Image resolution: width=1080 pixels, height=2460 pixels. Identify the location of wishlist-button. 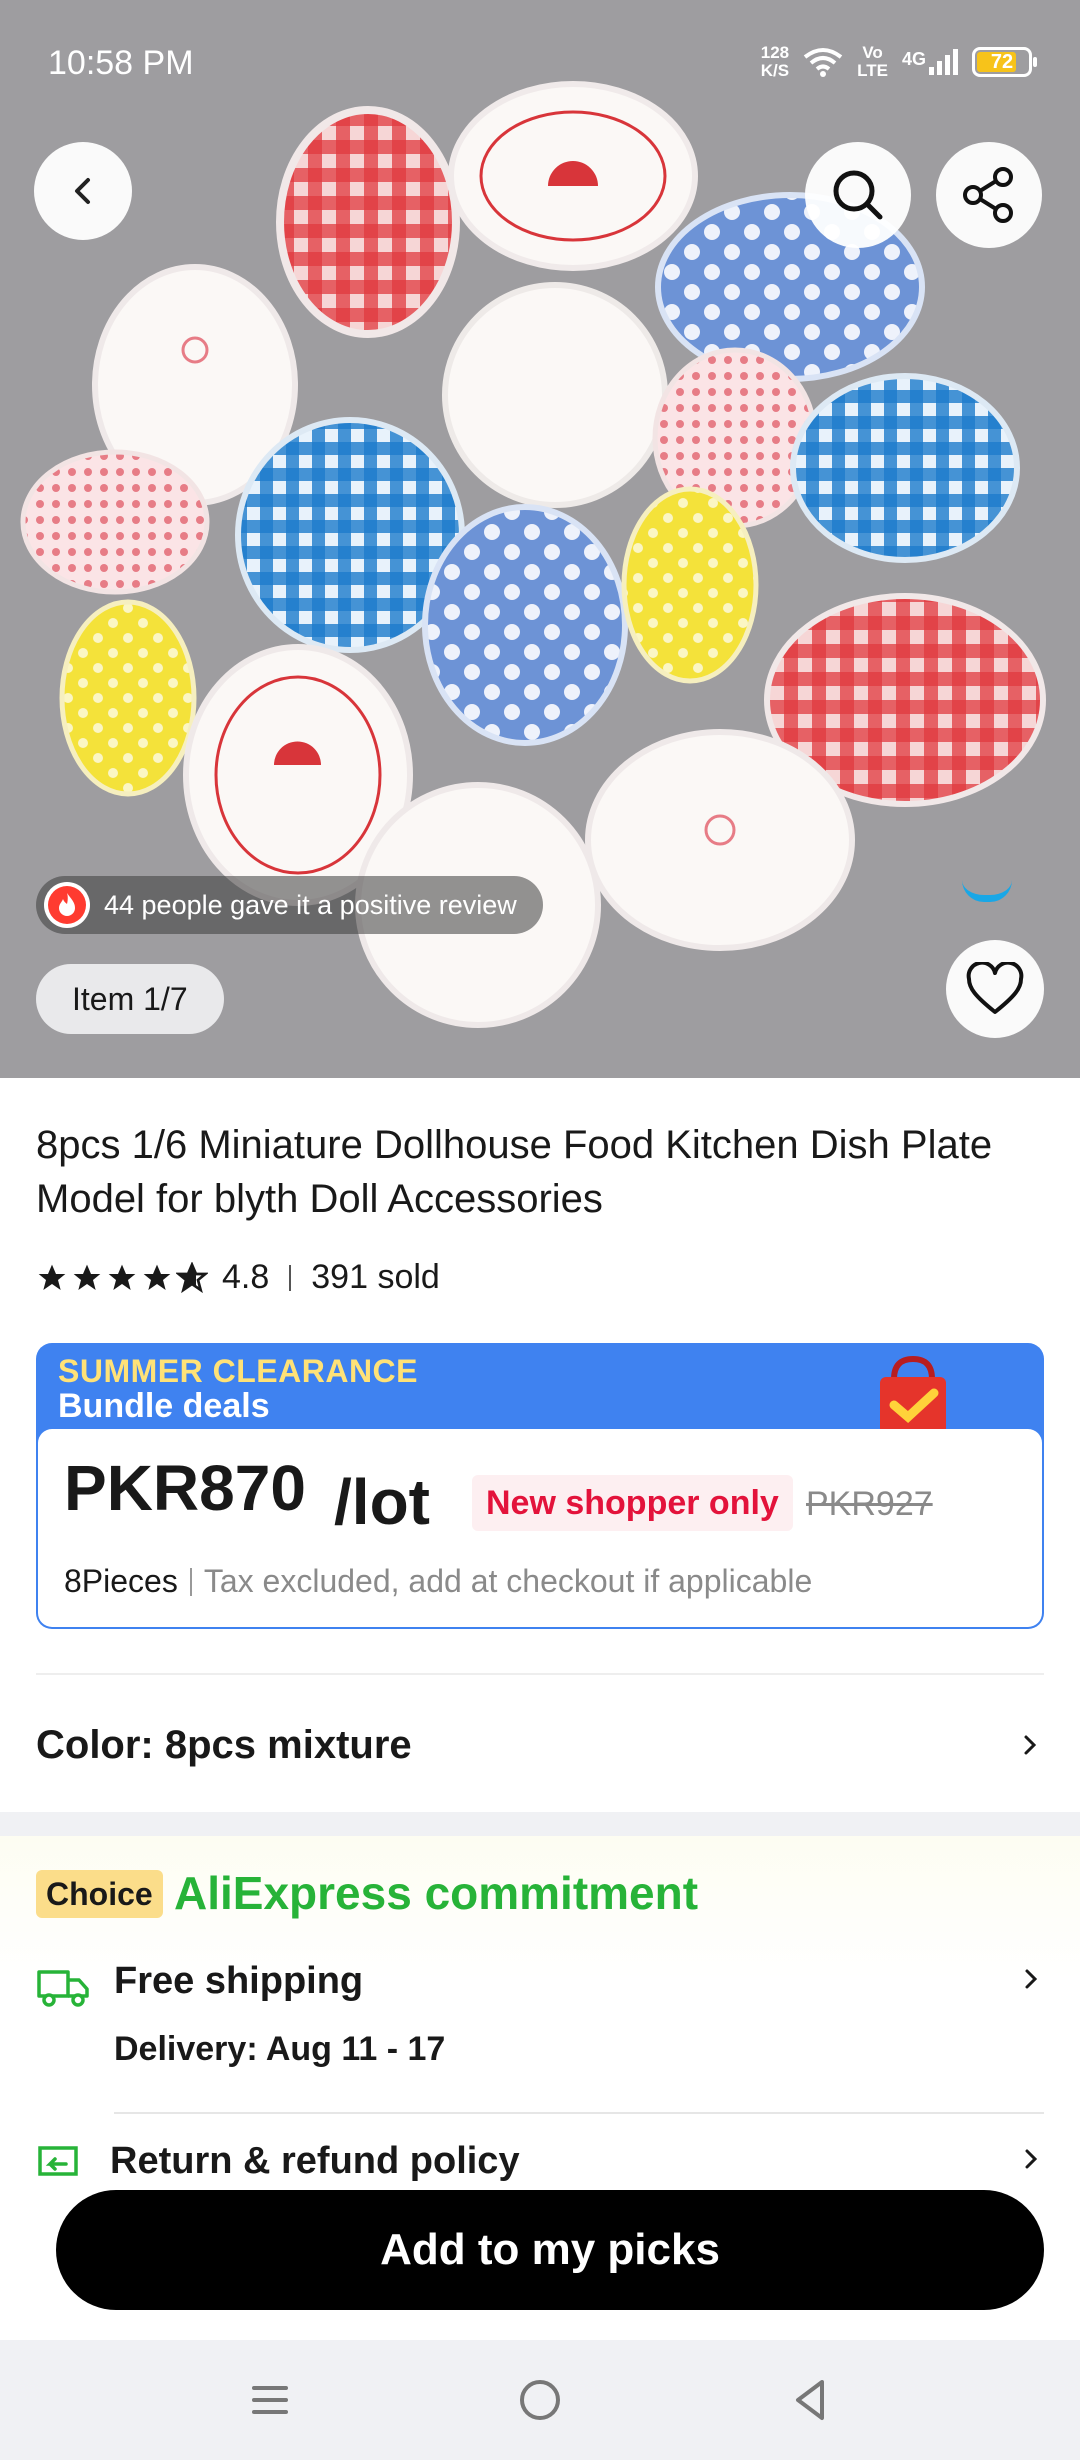
(995, 989).